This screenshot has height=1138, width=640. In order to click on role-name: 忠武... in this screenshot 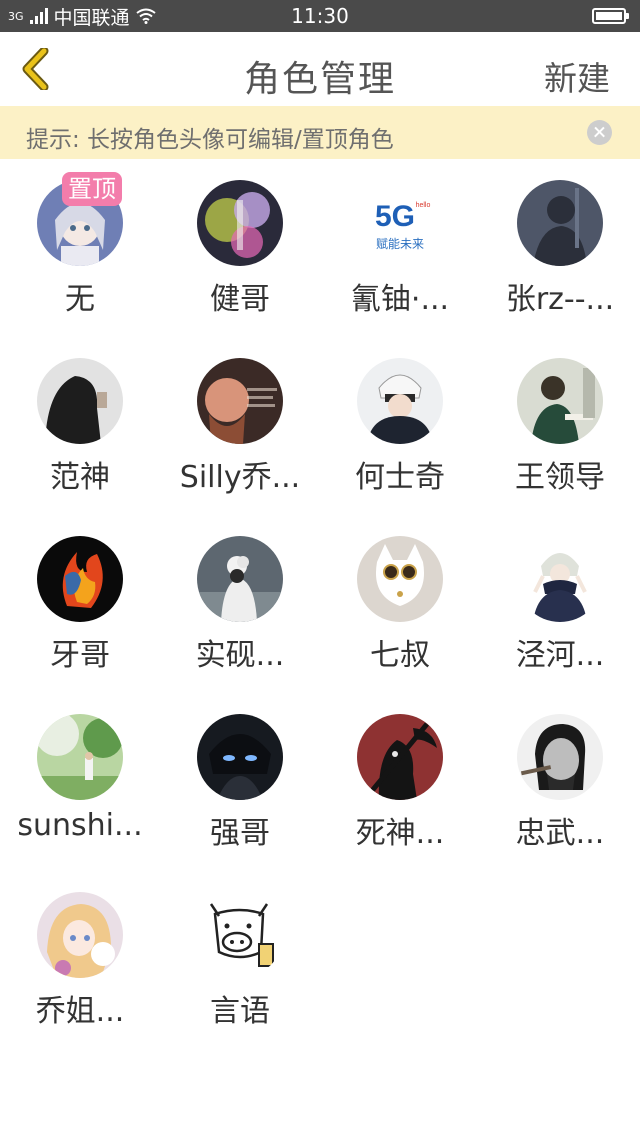, I will do `click(560, 833)`.